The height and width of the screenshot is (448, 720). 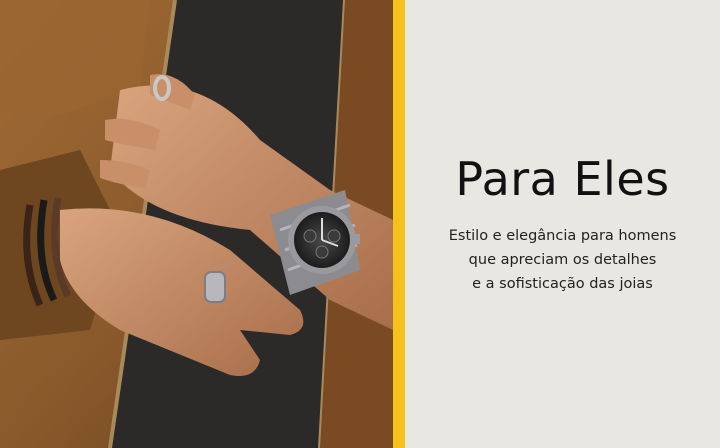 I want to click on accent-stripe, so click(x=399, y=224).